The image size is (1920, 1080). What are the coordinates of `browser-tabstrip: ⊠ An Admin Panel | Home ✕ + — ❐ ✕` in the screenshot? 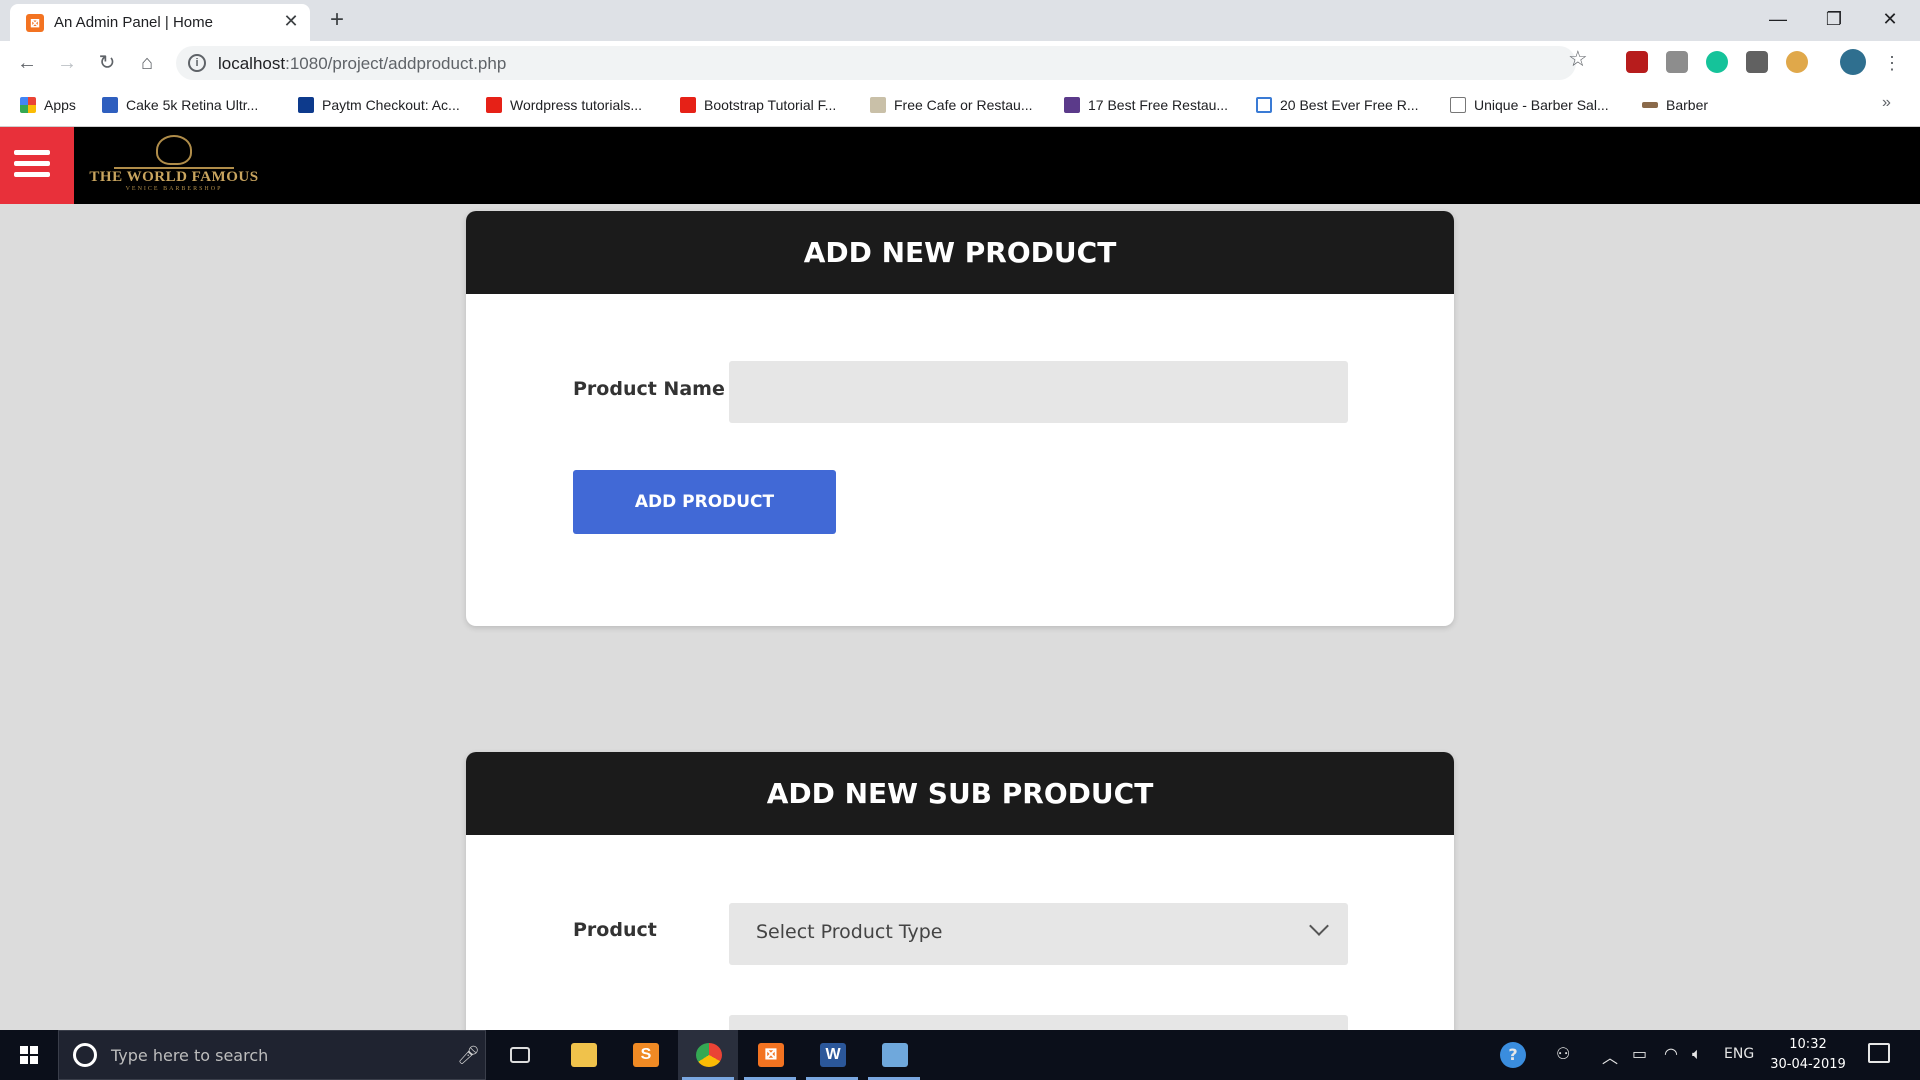 It's located at (960, 20).